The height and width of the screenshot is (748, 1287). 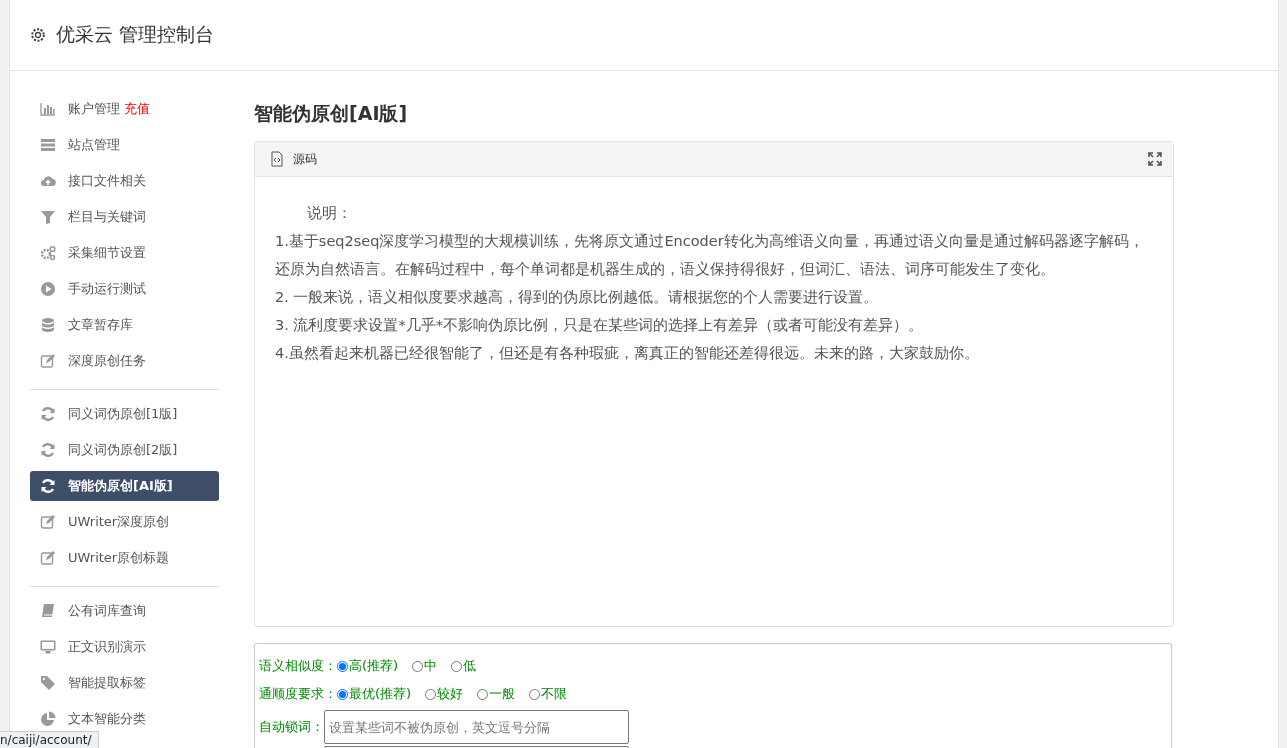 What do you see at coordinates (464, 666) in the screenshot?
I see `radio-option: 低` at bounding box center [464, 666].